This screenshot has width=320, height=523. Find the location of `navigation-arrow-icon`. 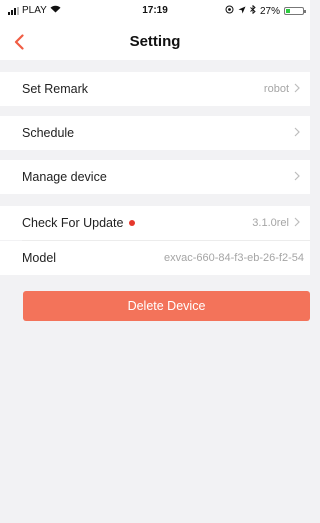

navigation-arrow-icon is located at coordinates (242, 11).